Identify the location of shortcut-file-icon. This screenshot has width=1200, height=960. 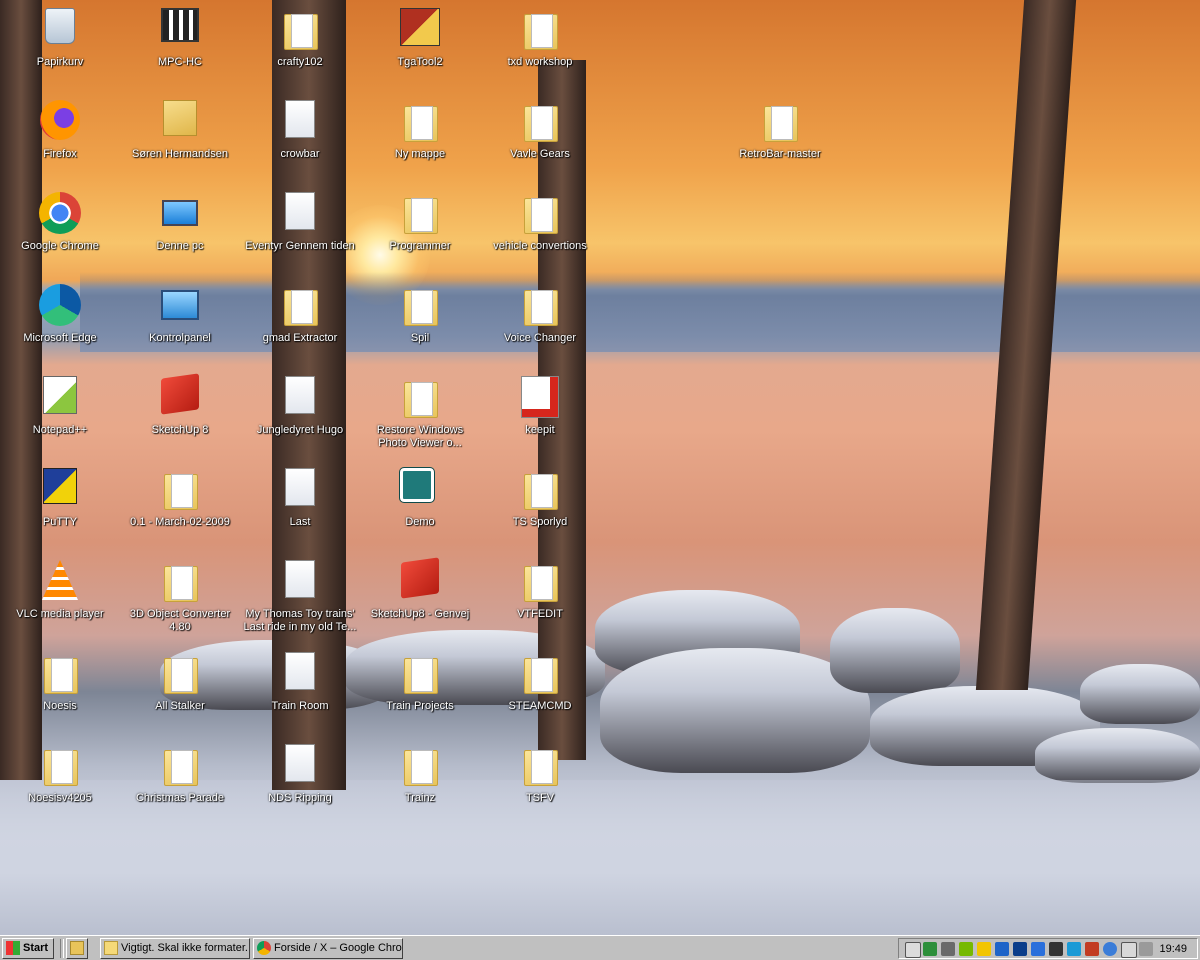
(300, 214).